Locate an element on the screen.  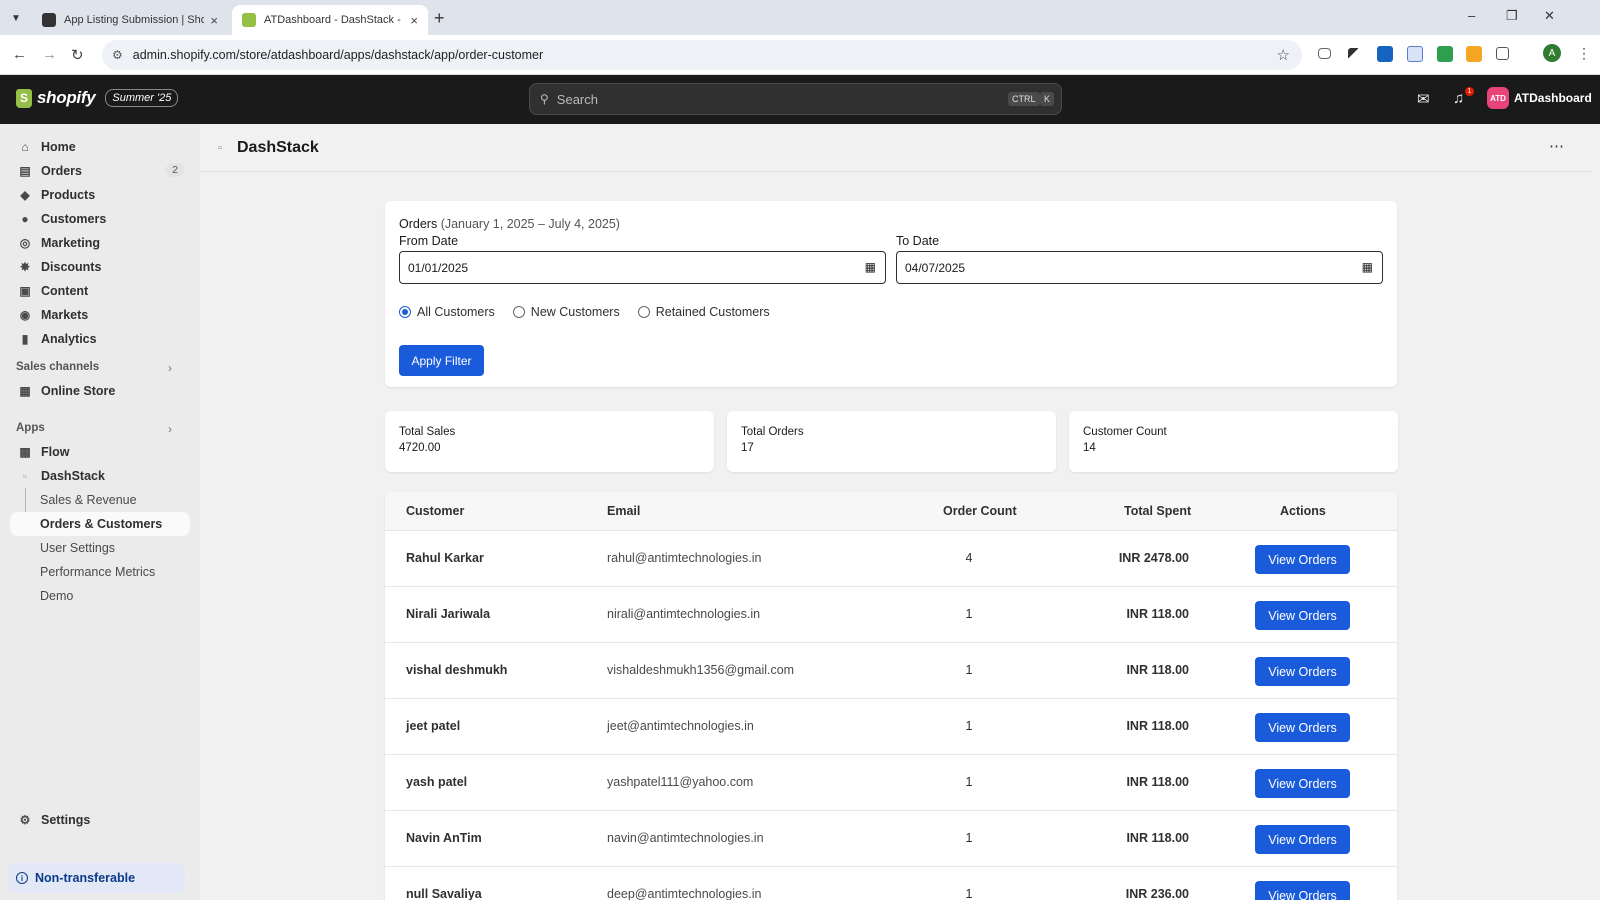
sidebar-subitem-sales-revenue: Sales & Revenue is located at coordinates (100, 500).